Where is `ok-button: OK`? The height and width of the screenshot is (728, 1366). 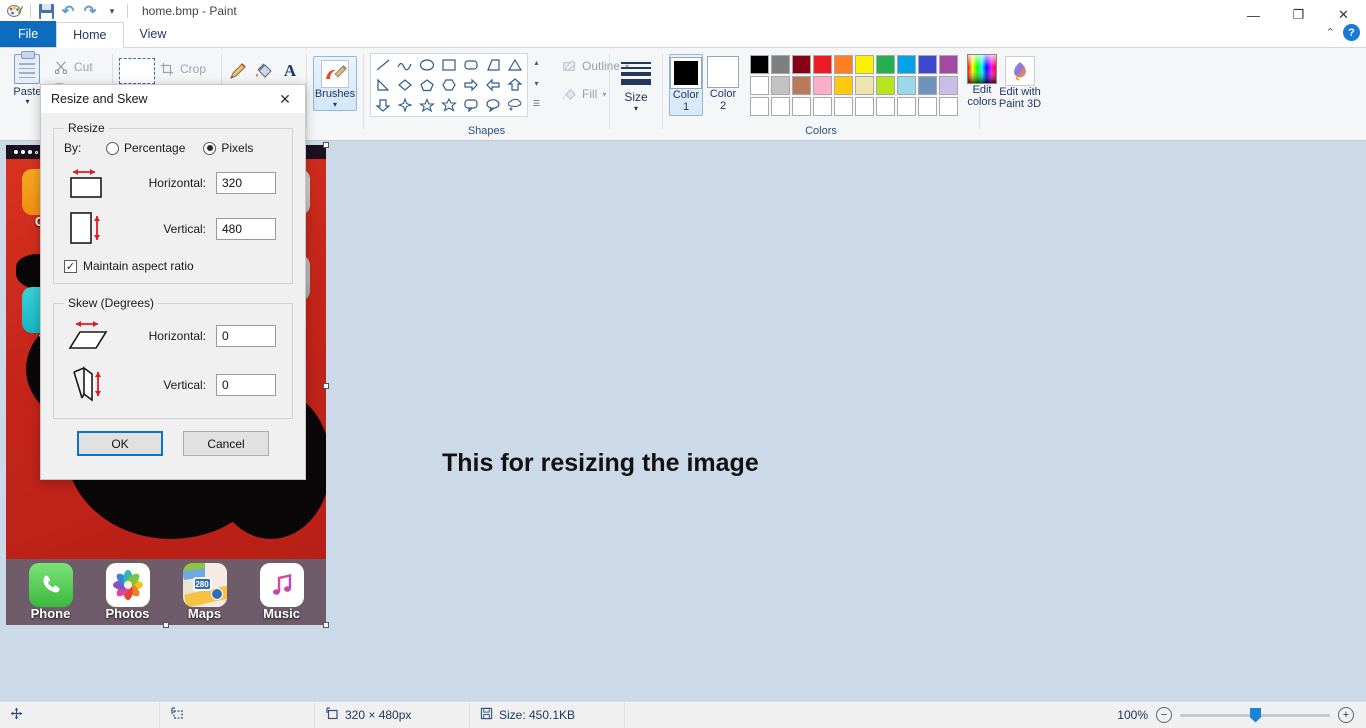 ok-button: OK is located at coordinates (120, 443).